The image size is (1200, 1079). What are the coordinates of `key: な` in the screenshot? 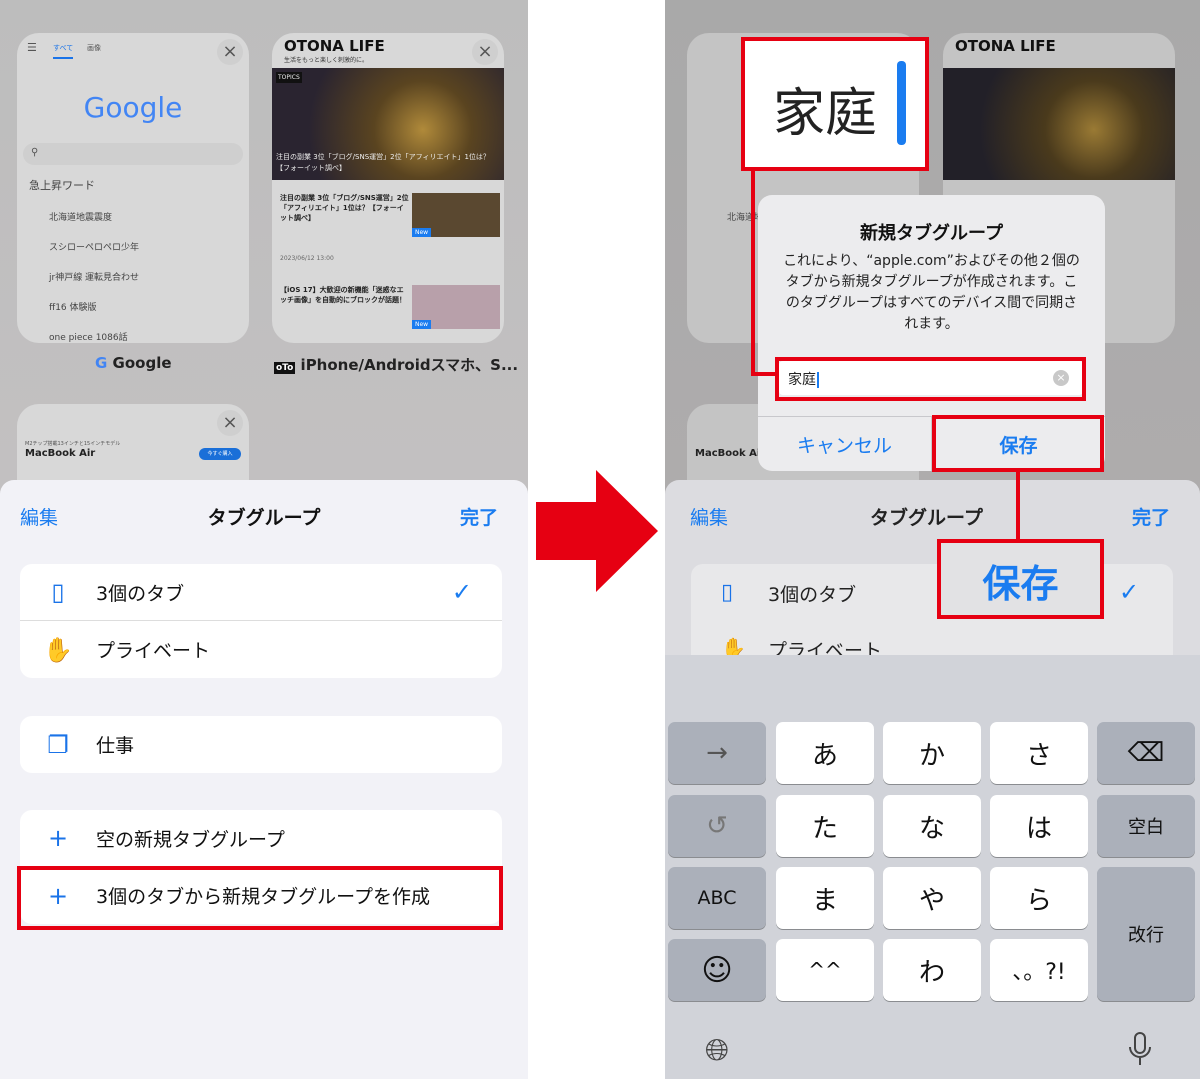 It's located at (932, 826).